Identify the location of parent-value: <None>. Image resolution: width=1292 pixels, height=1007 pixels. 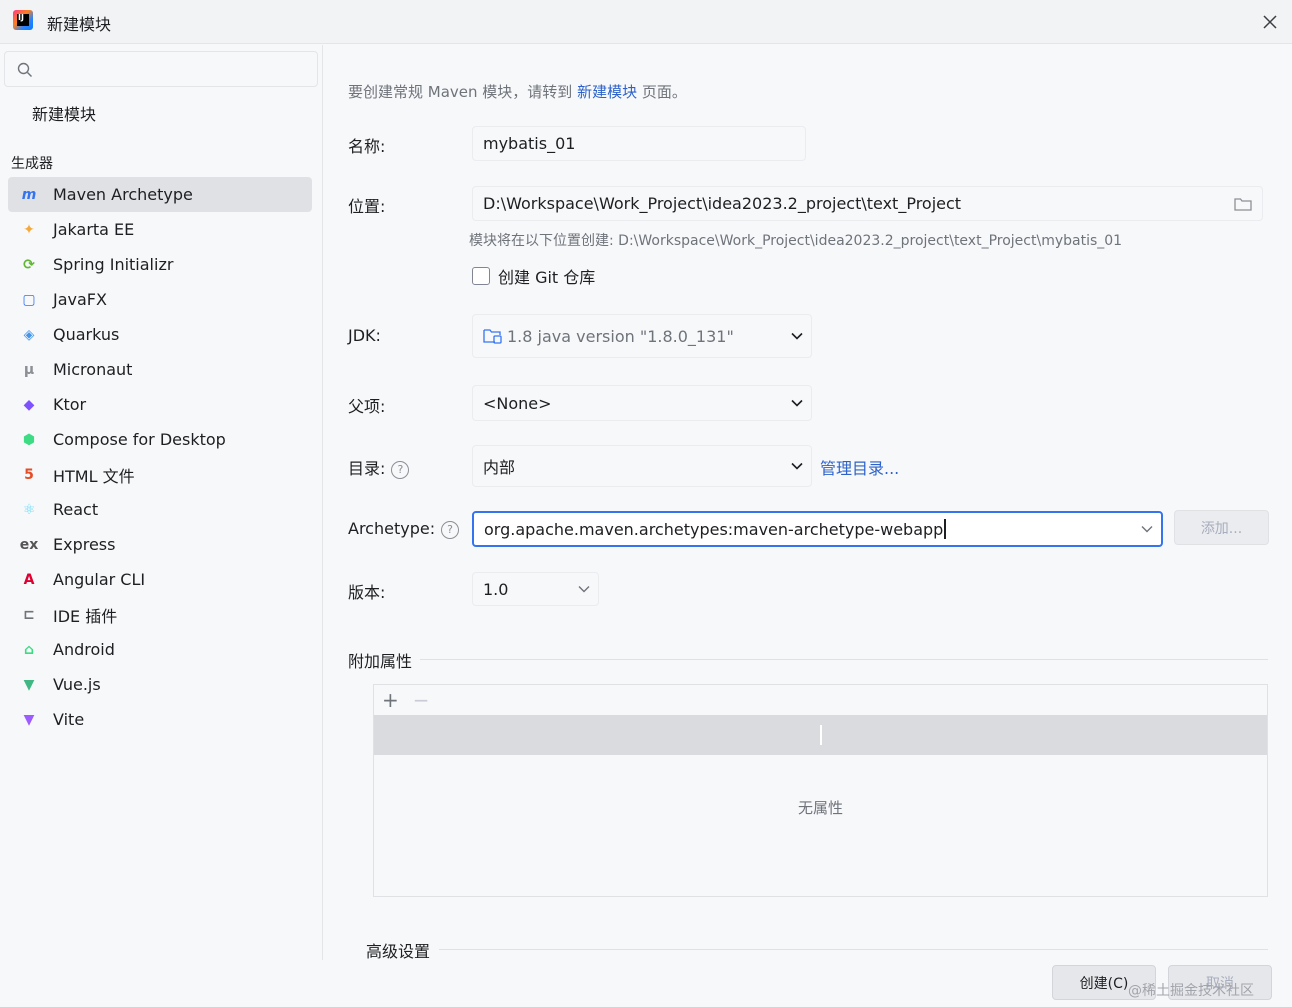
(517, 403).